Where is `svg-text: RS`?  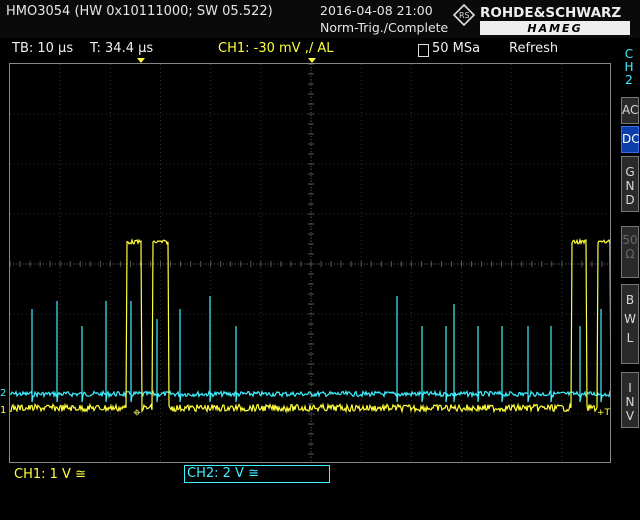
svg-text: RS is located at coordinates (464, 15).